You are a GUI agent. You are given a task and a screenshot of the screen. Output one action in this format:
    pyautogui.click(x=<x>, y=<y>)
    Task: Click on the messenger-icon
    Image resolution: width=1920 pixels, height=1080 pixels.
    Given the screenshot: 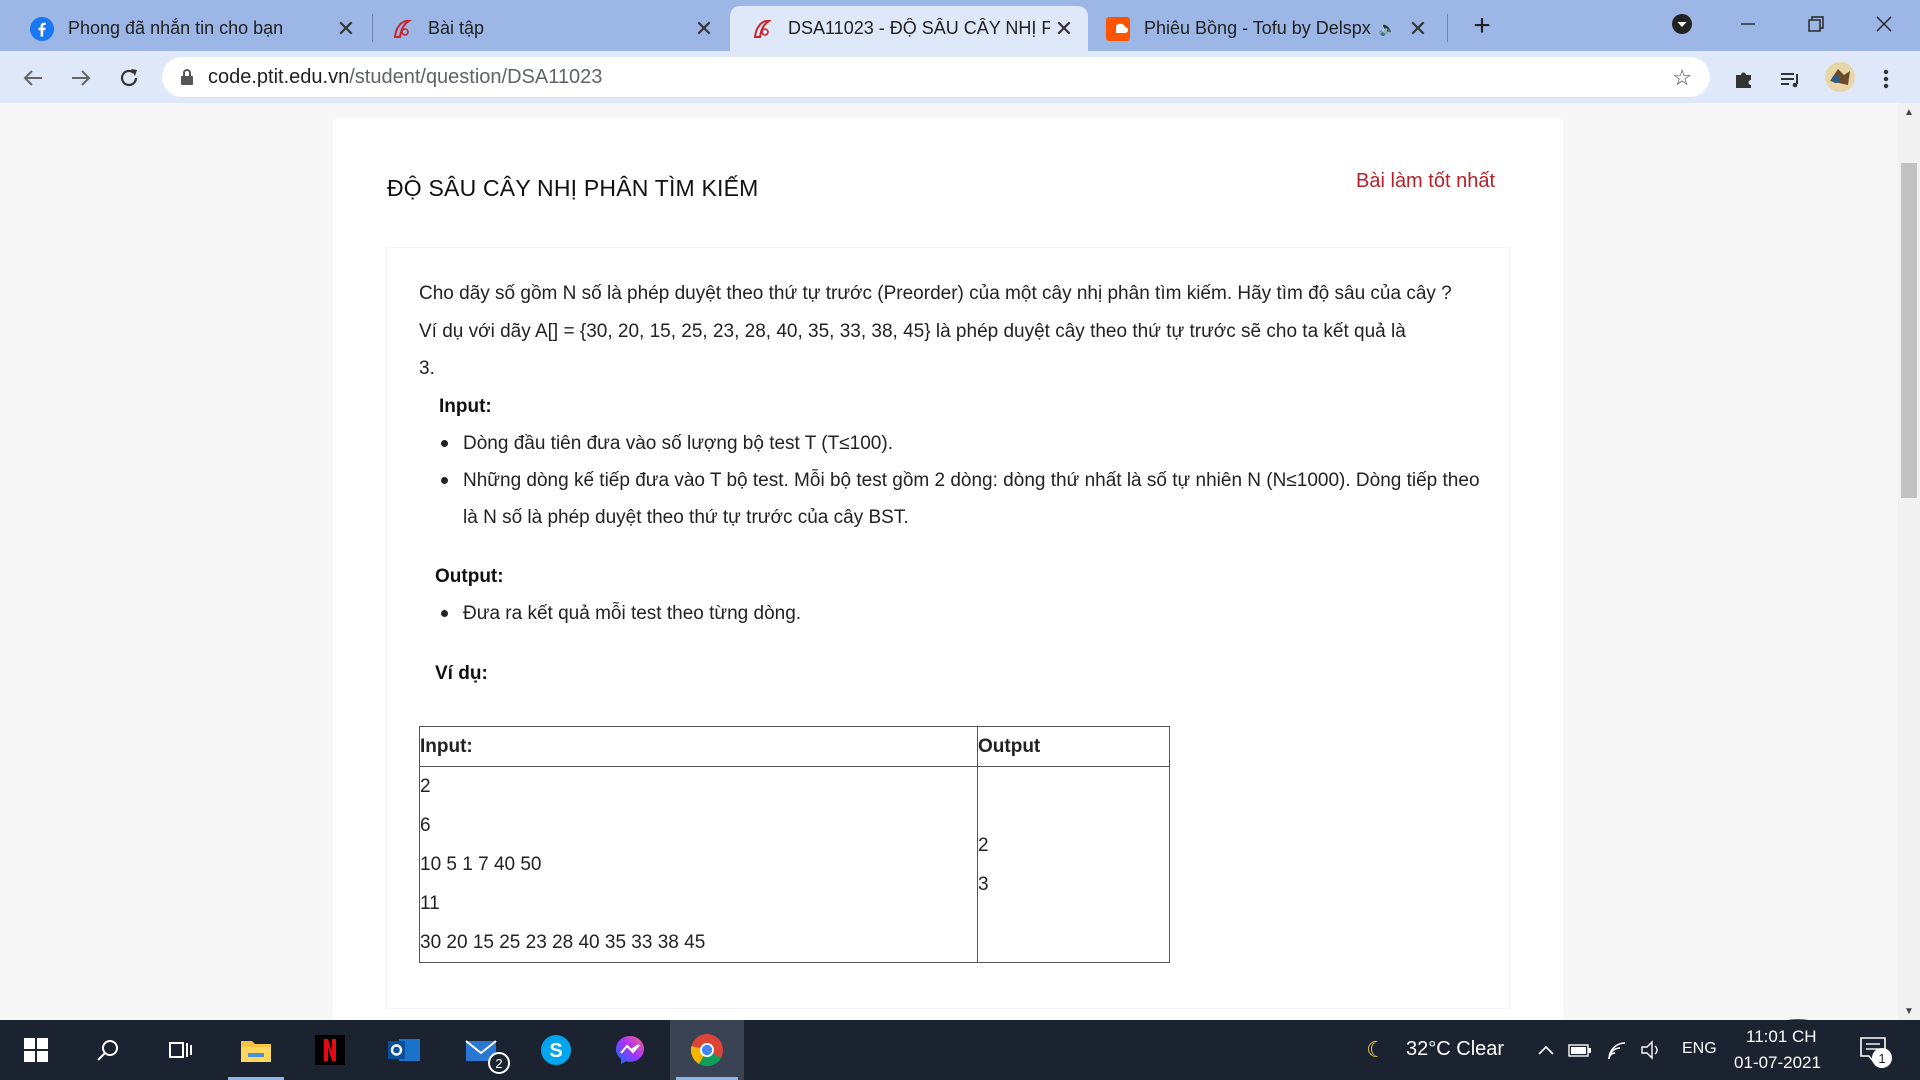 What is the action you would take?
    pyautogui.click(x=630, y=1050)
    